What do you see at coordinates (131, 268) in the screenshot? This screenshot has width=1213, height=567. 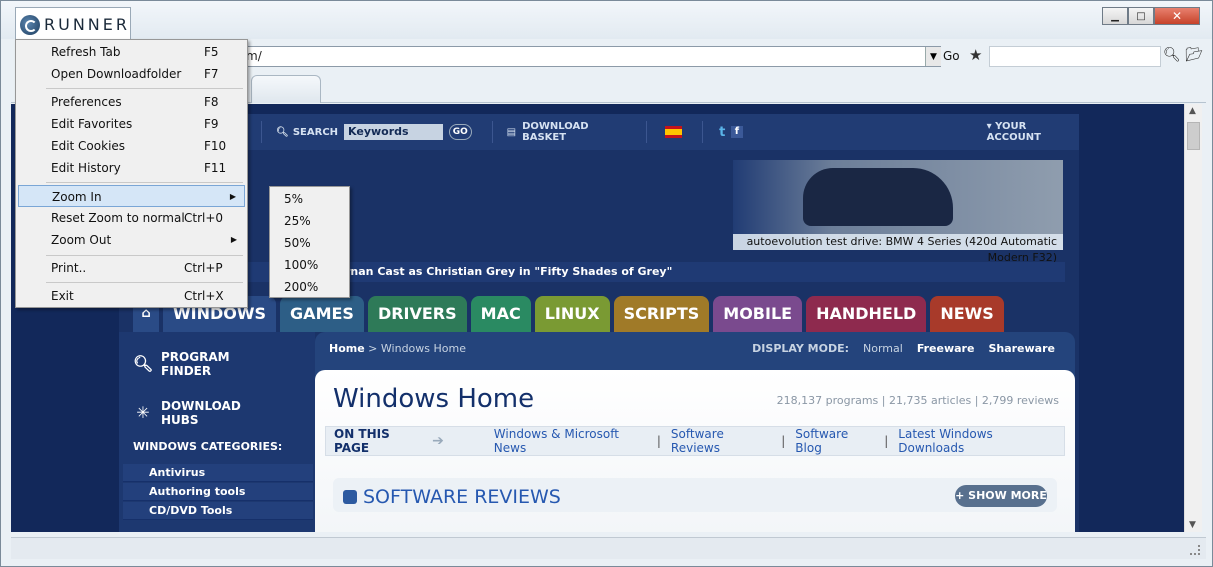 I see `menu-print: Print.. Ctrl+P` at bounding box center [131, 268].